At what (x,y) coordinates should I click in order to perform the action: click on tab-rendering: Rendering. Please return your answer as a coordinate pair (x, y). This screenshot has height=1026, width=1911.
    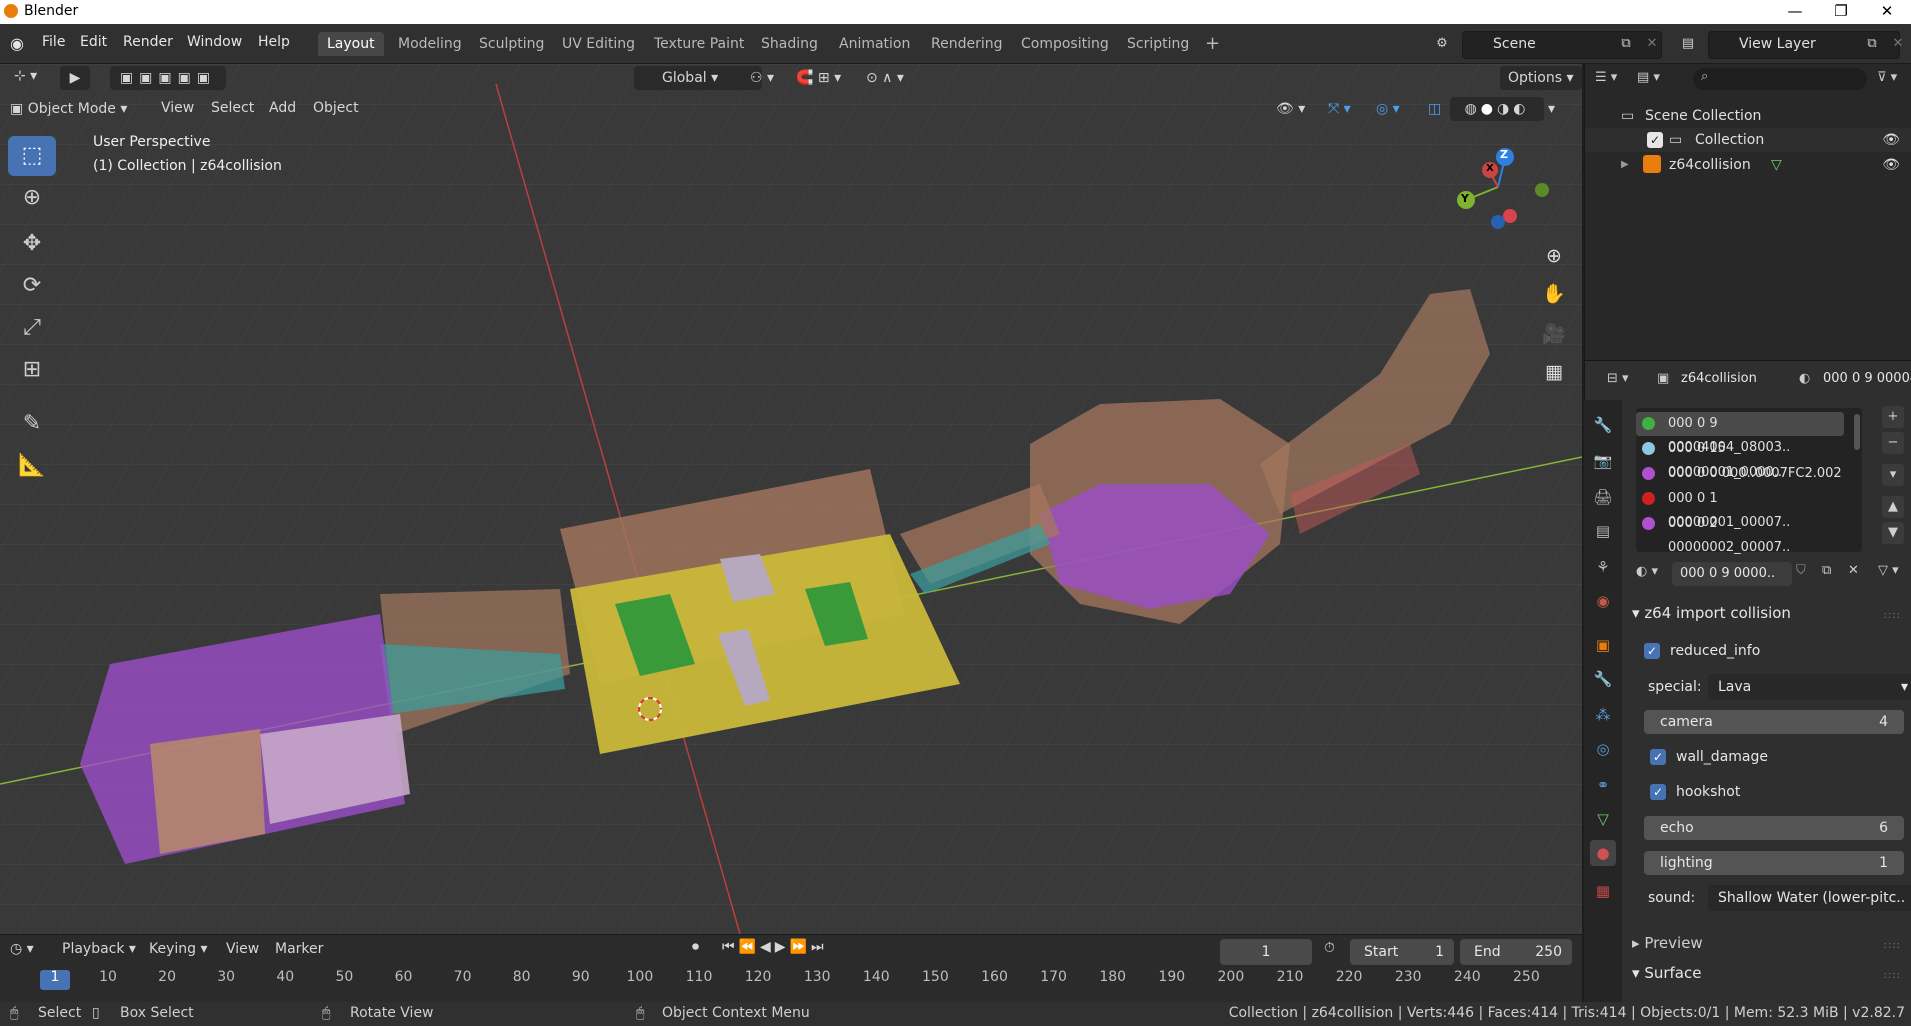
    Looking at the image, I should click on (967, 44).